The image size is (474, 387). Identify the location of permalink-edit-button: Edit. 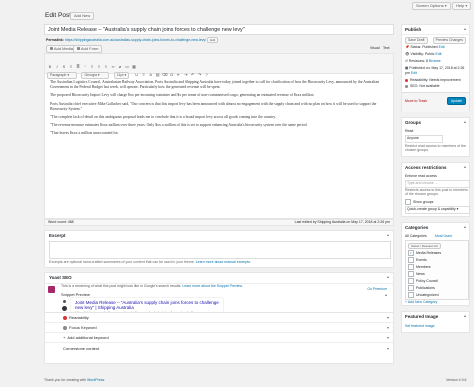
(213, 40).